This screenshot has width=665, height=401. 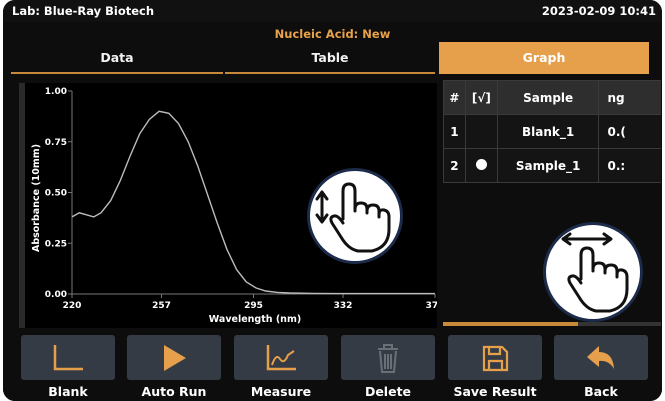 I want to click on measure-chart-icon, so click(x=281, y=357).